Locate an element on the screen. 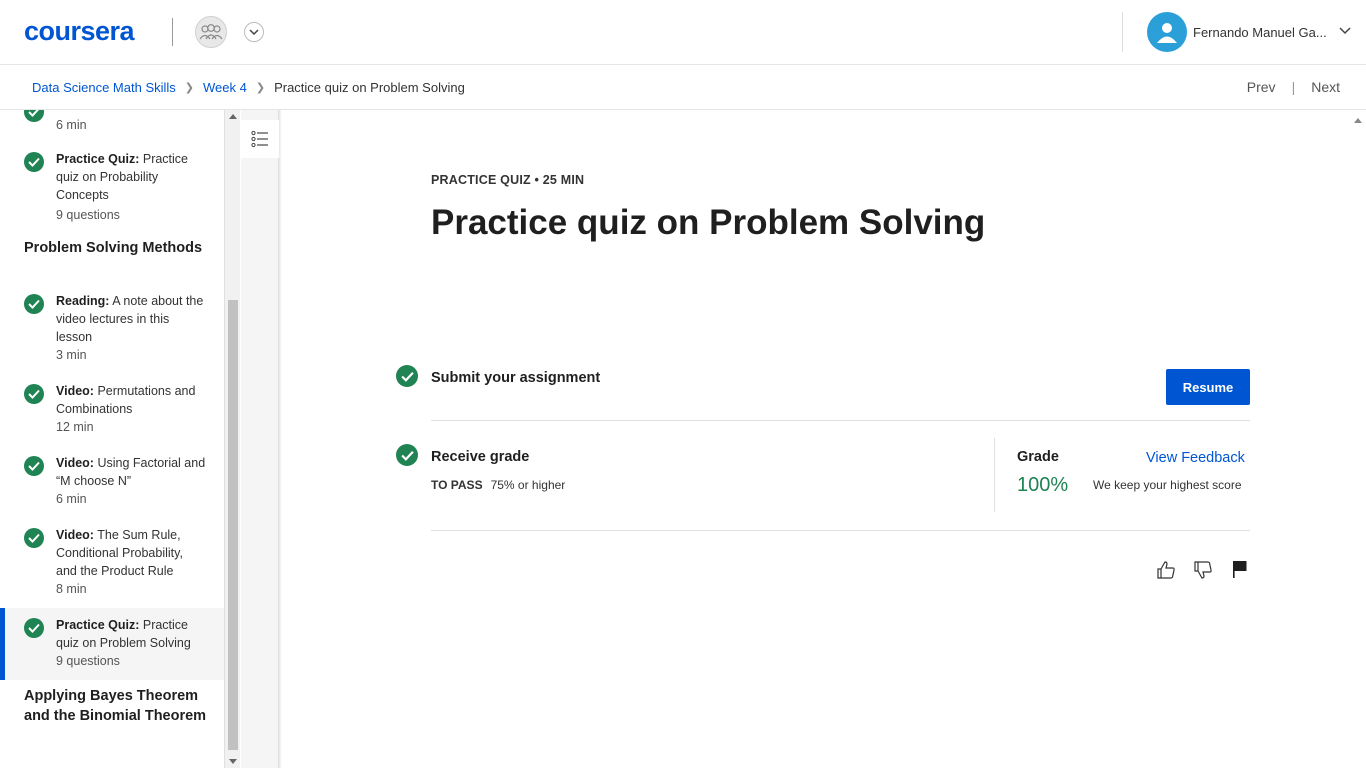 The width and height of the screenshot is (1366, 768). rail-shadow is located at coordinates (280, 439).